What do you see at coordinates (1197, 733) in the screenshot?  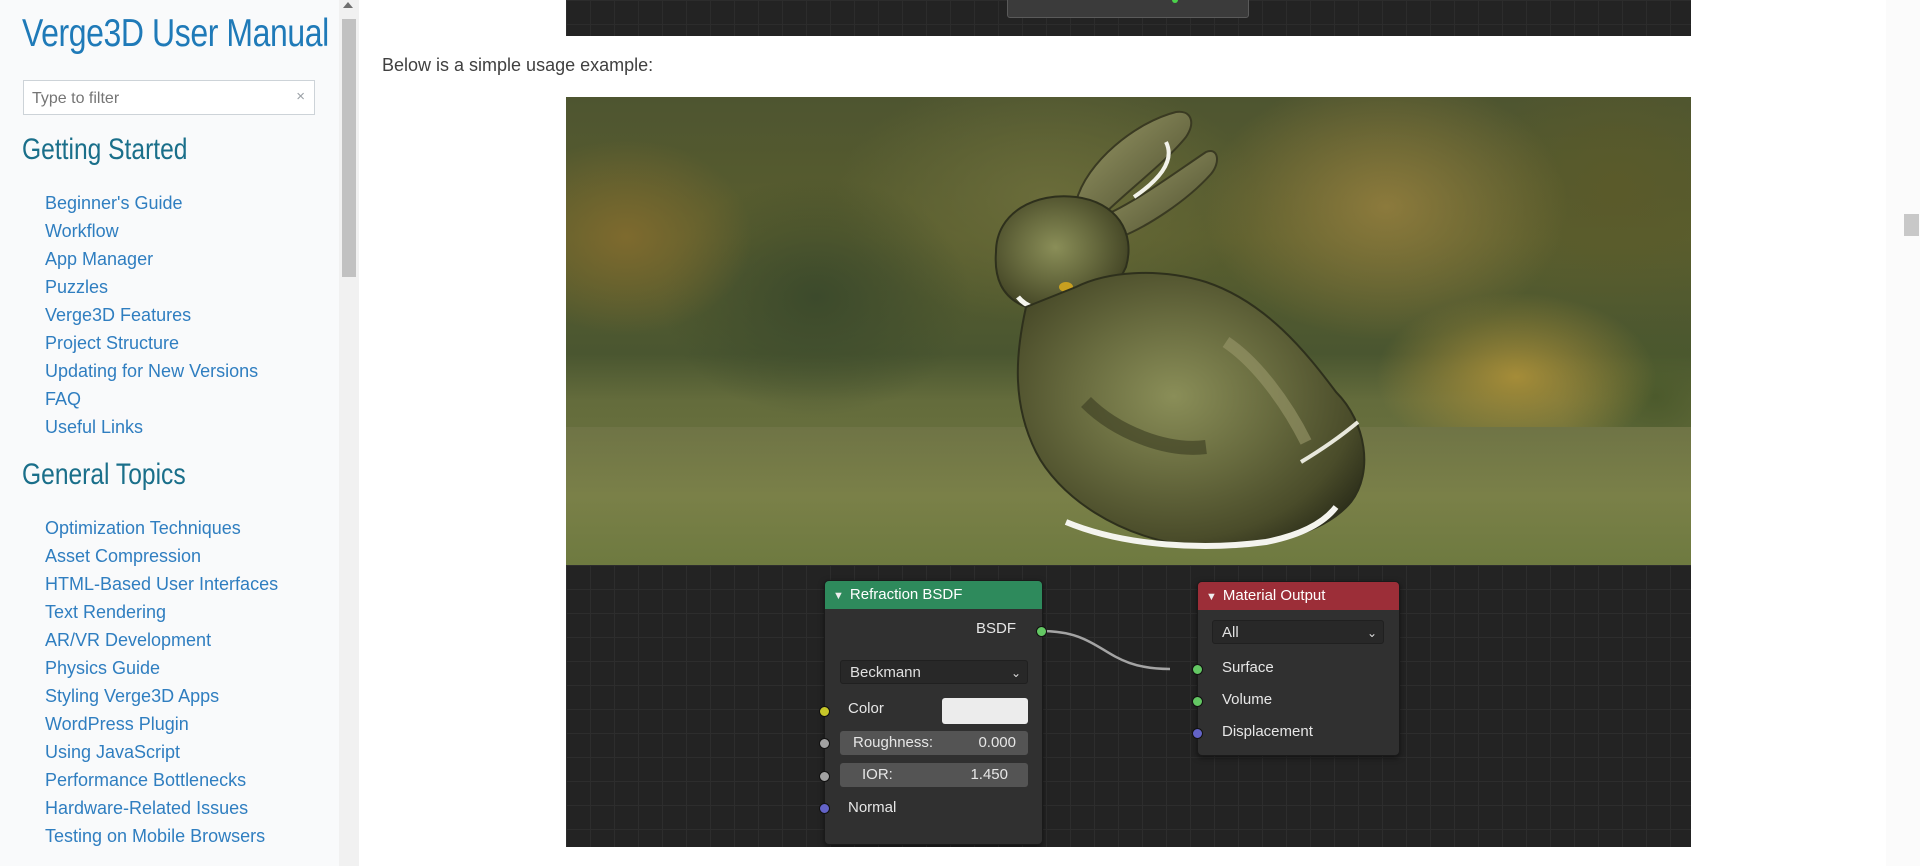 I see `displacement-input-socket` at bounding box center [1197, 733].